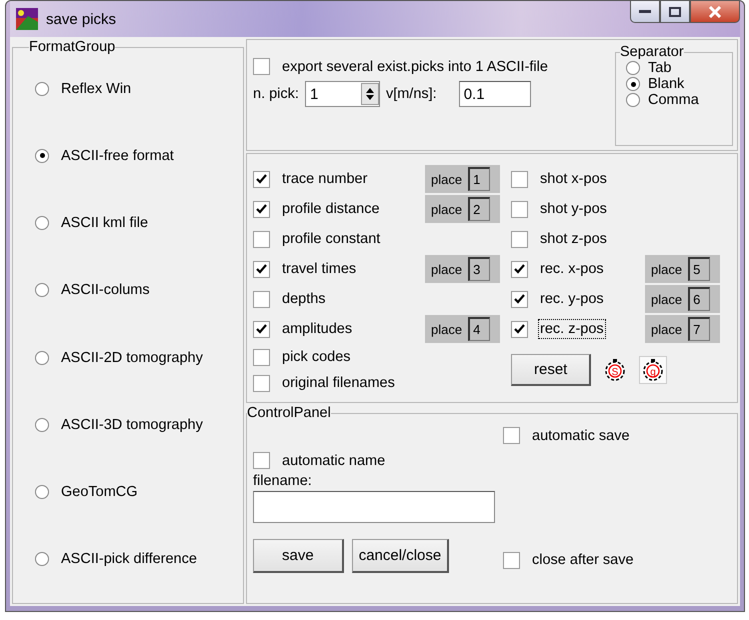  What do you see at coordinates (96, 88) in the screenshot?
I see `radio-label: Reflex Win` at bounding box center [96, 88].